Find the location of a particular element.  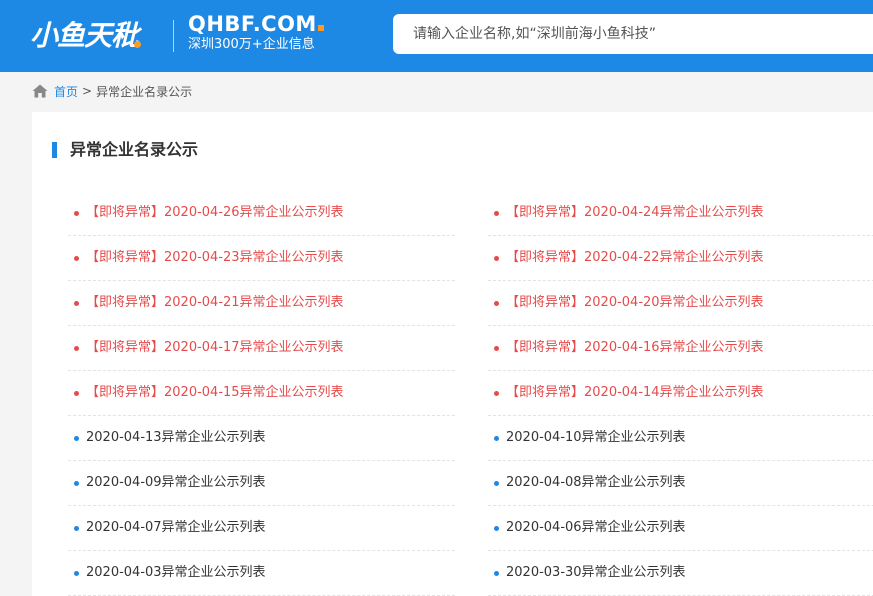

logo-domain-text: QHBF.COM is located at coordinates (252, 24).